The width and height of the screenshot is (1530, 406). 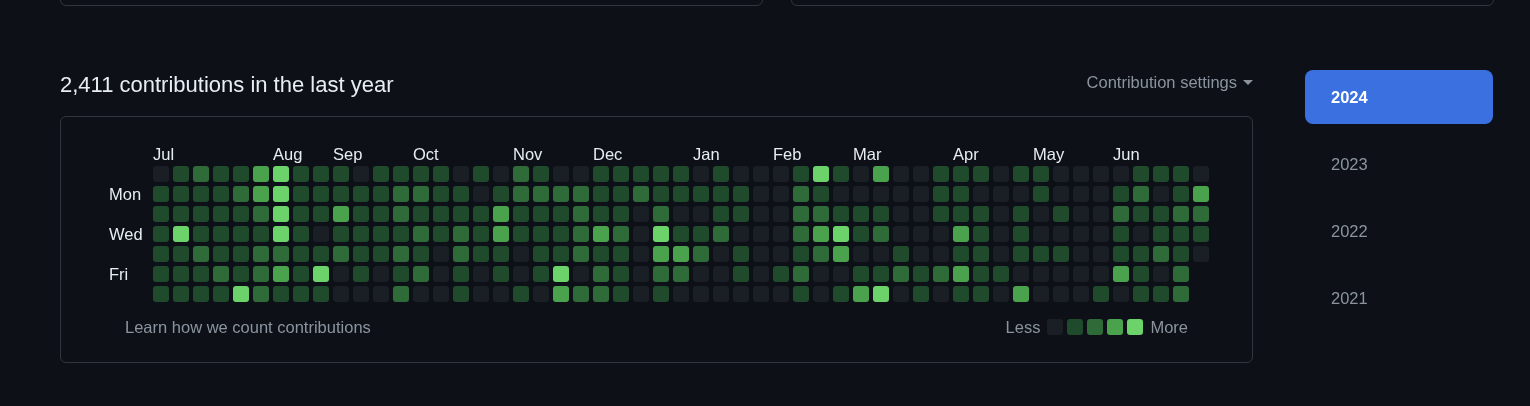 What do you see at coordinates (707, 154) in the screenshot?
I see `month-label: Jan` at bounding box center [707, 154].